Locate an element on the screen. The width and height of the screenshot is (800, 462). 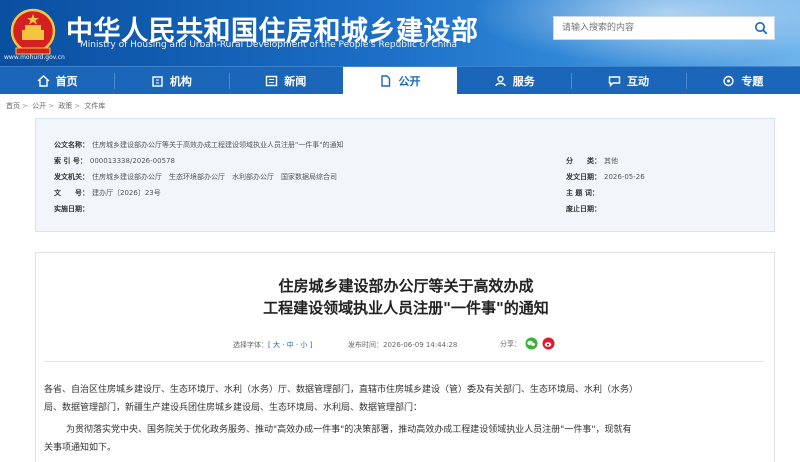
meta-topic-label: 主 题 词： is located at coordinates (582, 193).